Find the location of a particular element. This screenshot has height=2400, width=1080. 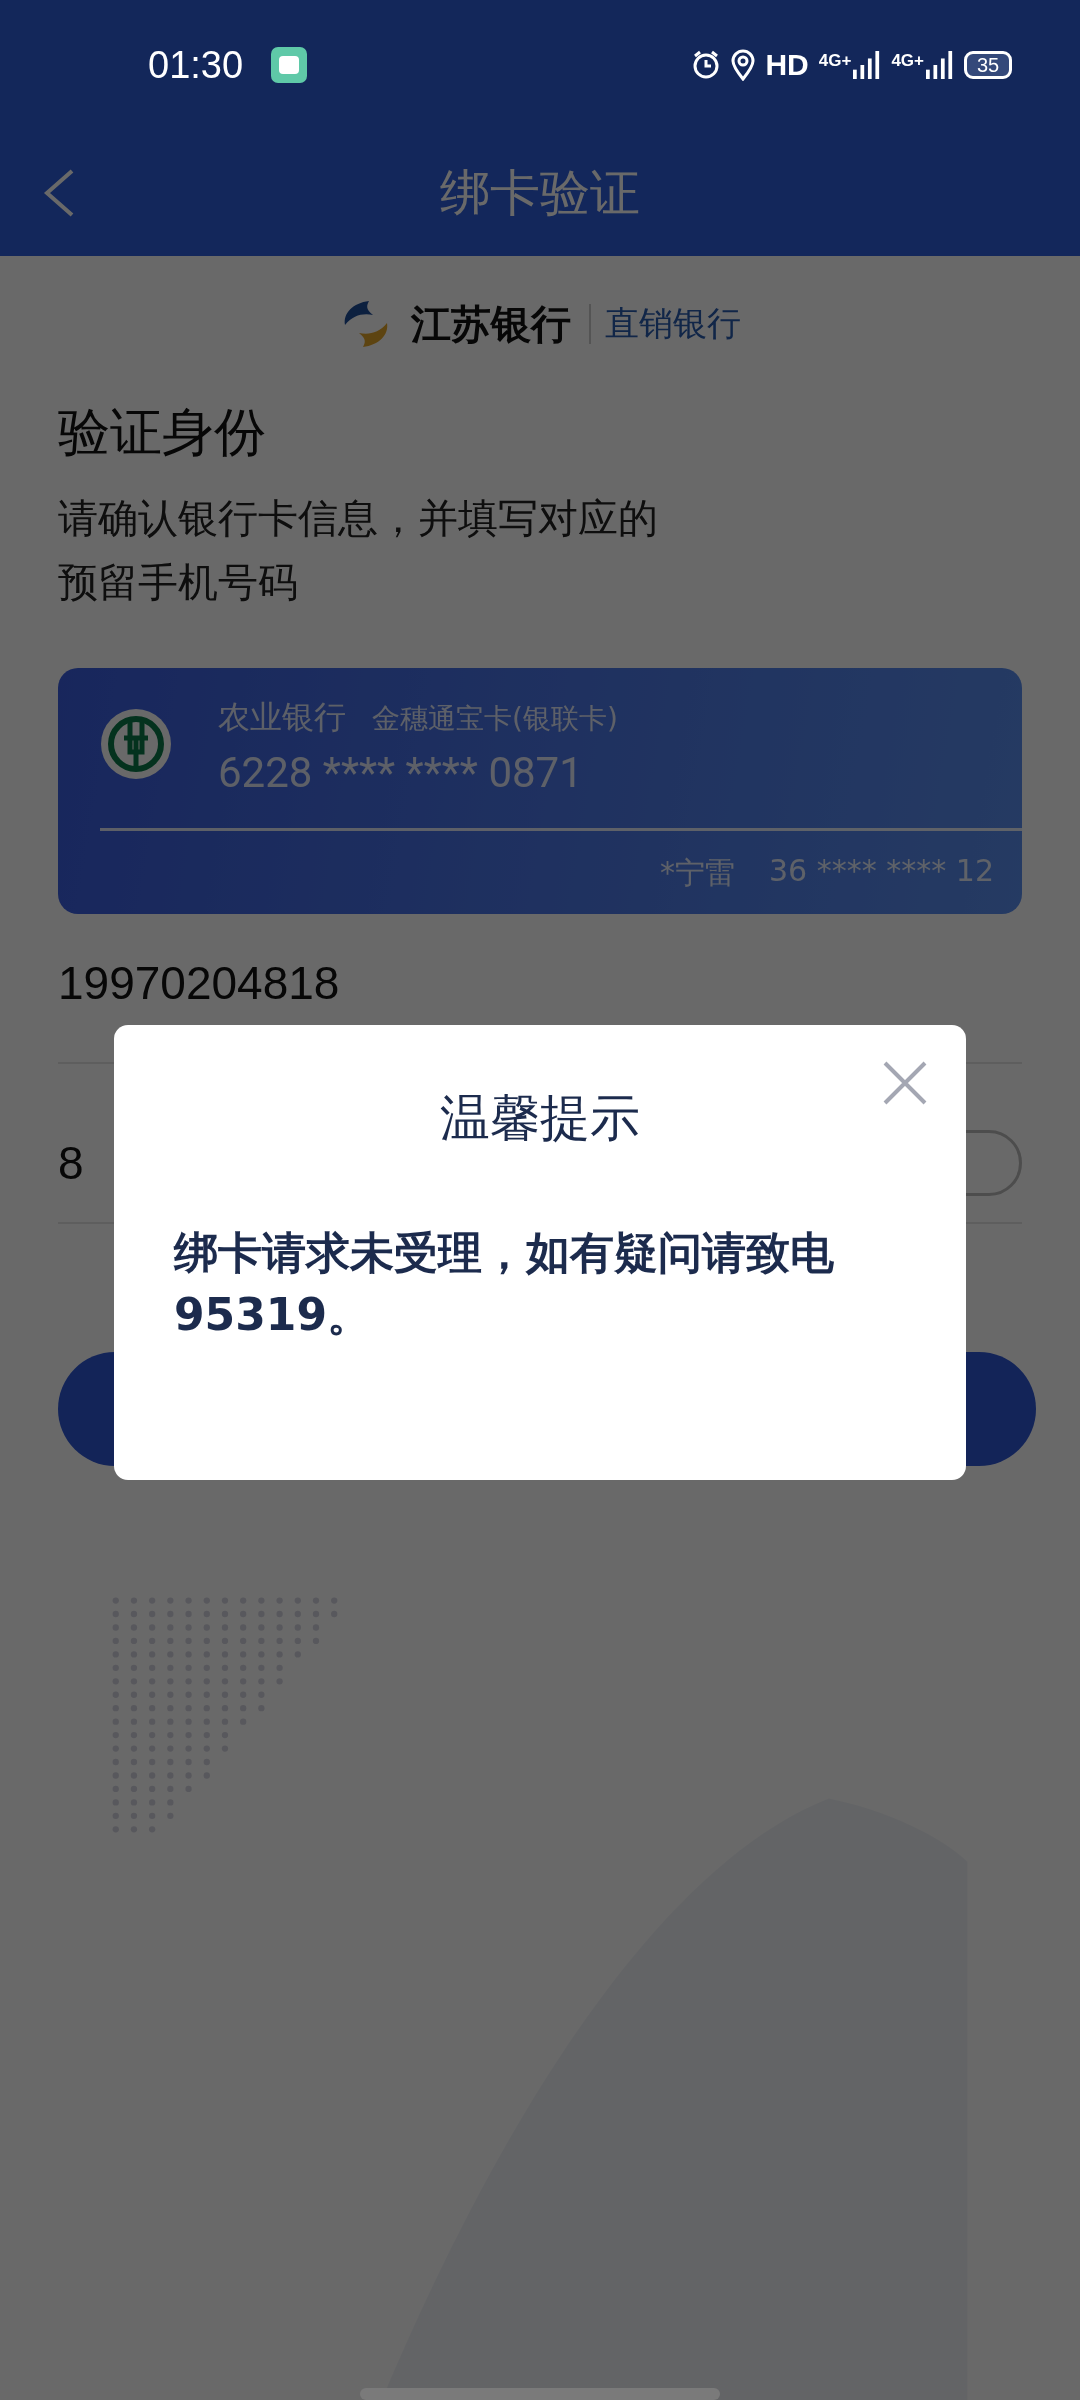

dialog-message: 绑卡请求未受理，如有疑问请致电95319。 is located at coordinates (504, 1284).